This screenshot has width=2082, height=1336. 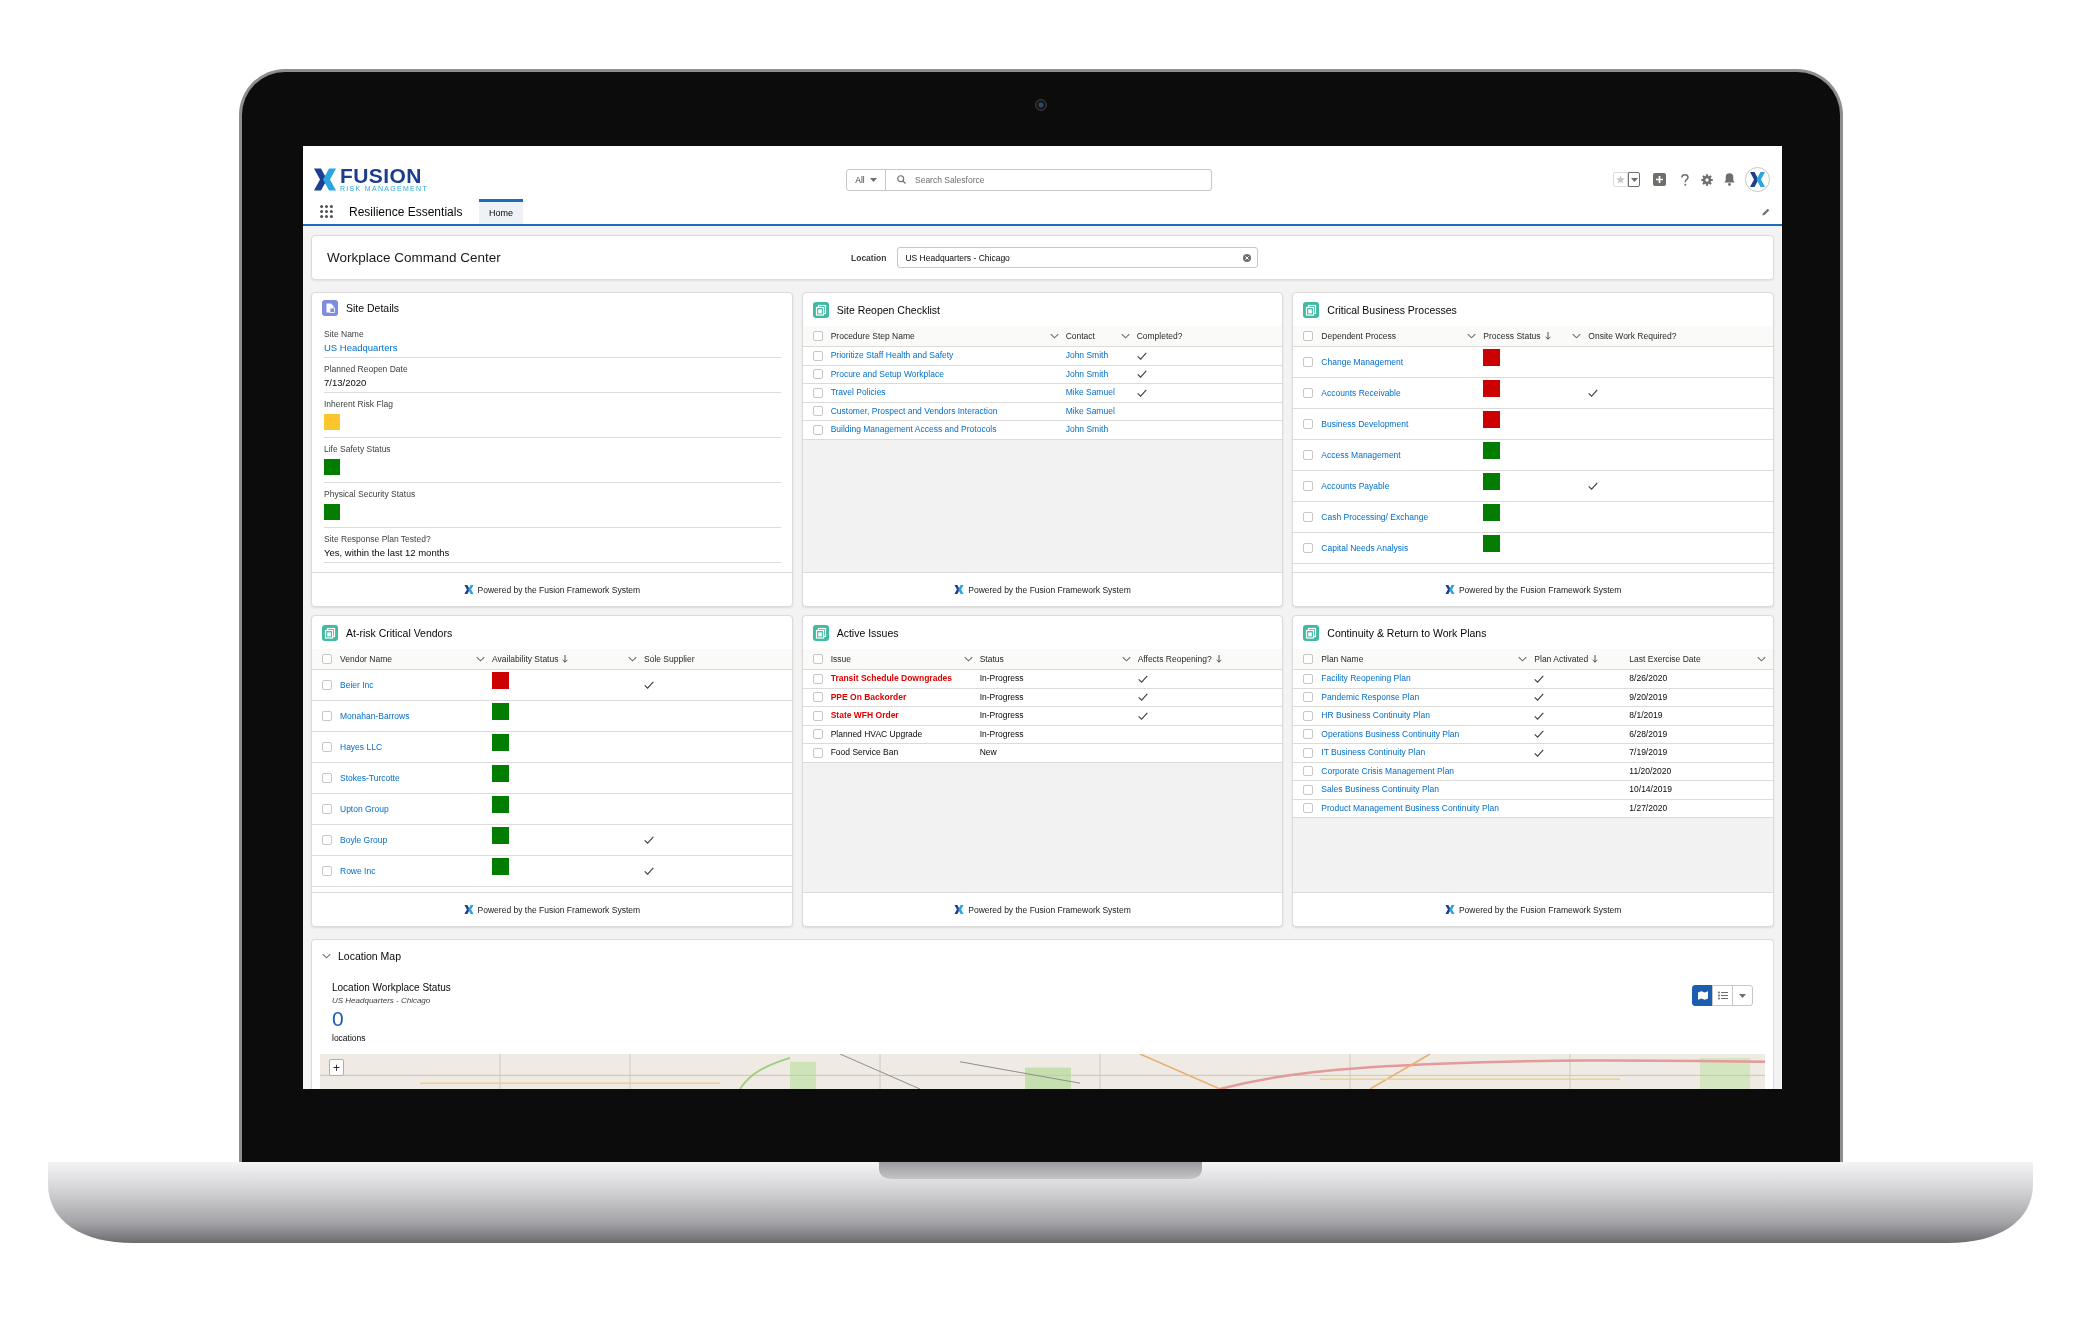 What do you see at coordinates (1707, 179) in the screenshot?
I see `settings-icon` at bounding box center [1707, 179].